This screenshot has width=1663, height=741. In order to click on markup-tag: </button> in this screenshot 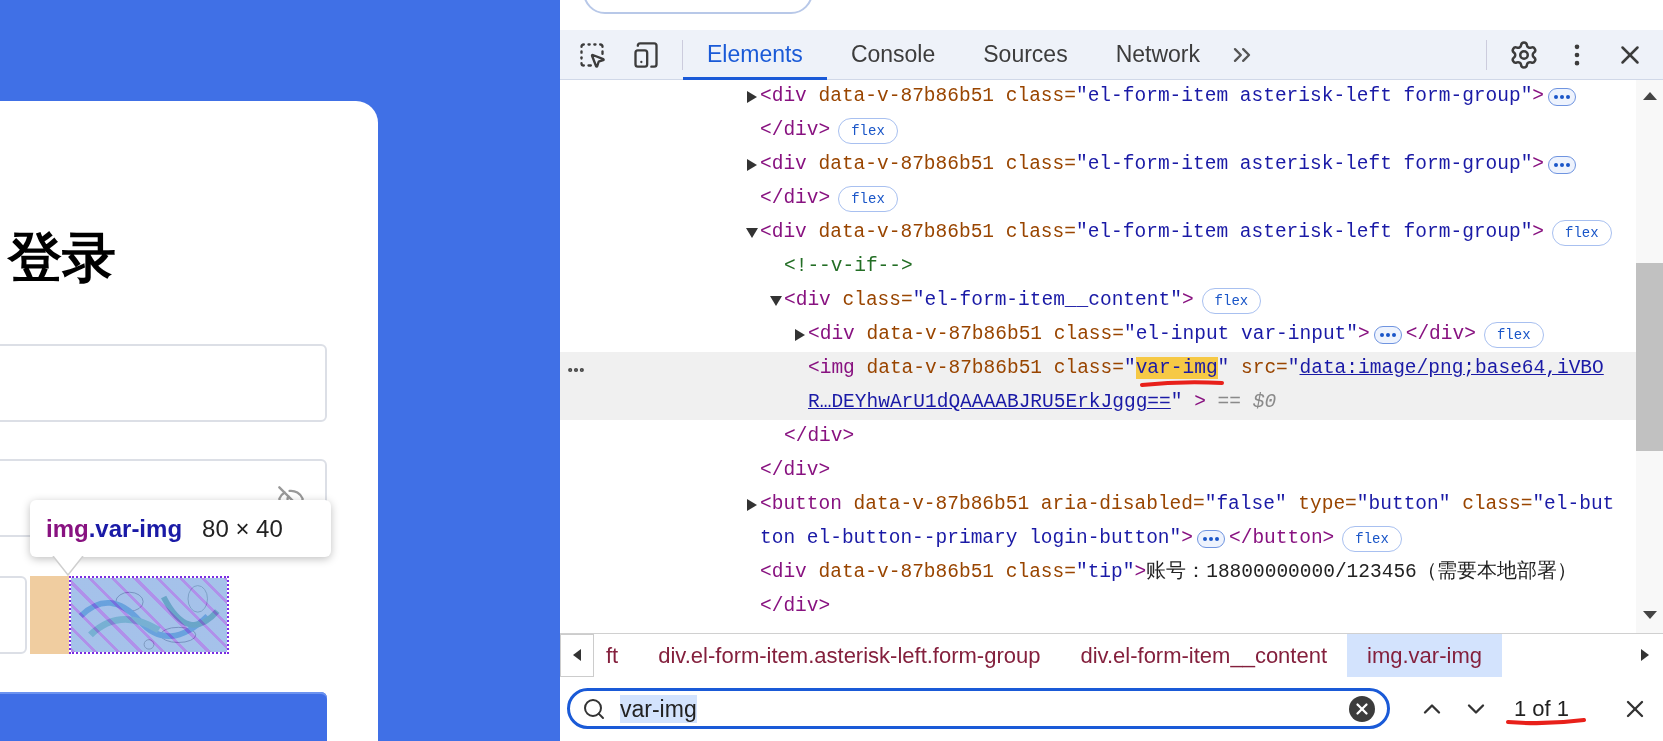, I will do `click(1282, 539)`.